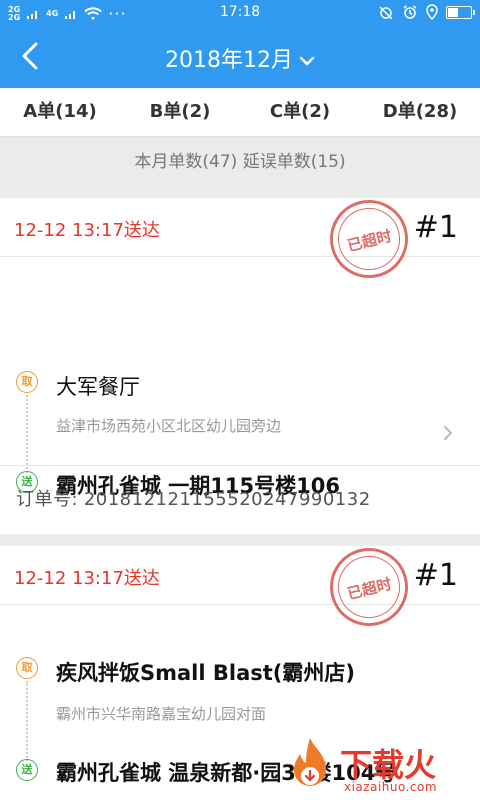  Describe the element at coordinates (410, 12) in the screenshot. I see `alarm-icon` at that location.